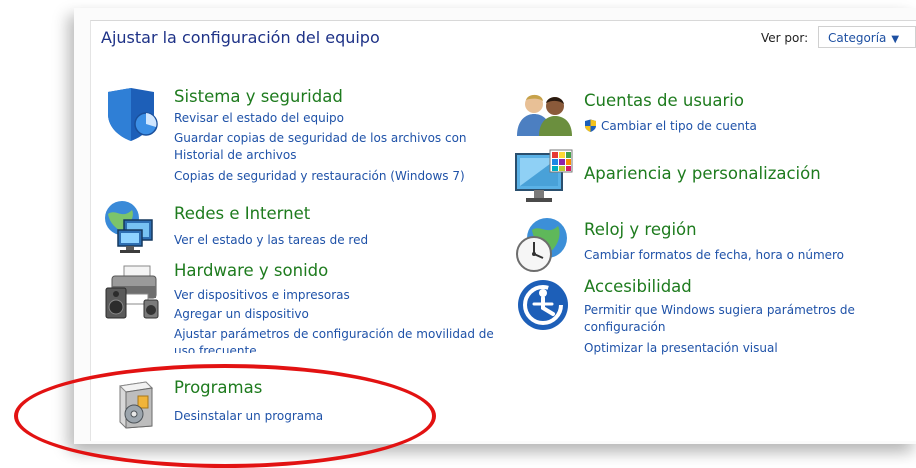  What do you see at coordinates (543, 305) in the screenshot?
I see `accessibility-icon` at bounding box center [543, 305].